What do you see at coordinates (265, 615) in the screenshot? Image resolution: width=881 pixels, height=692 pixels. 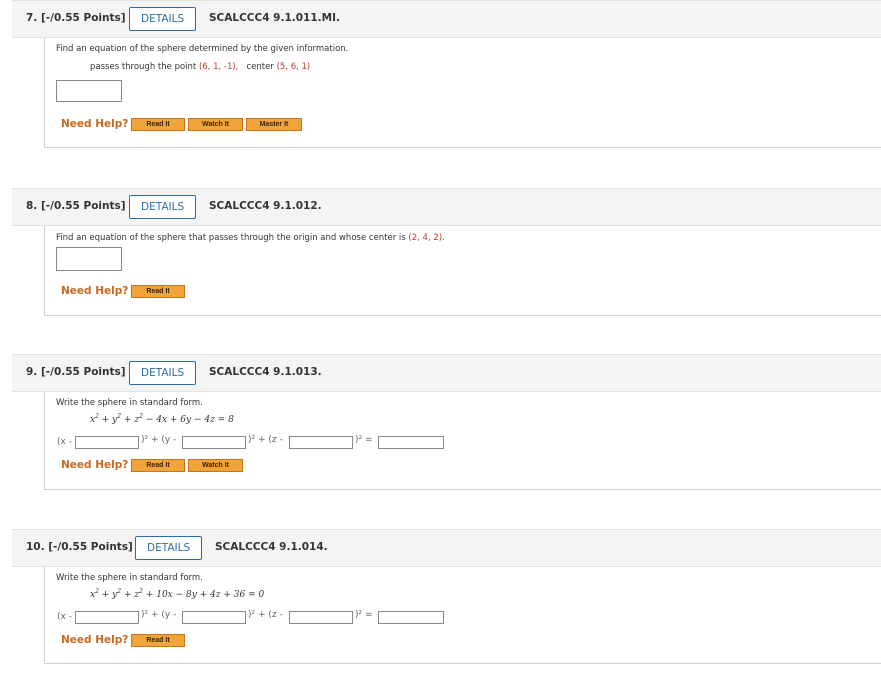 I see `question-10-z-label: )² + (z -` at bounding box center [265, 615].